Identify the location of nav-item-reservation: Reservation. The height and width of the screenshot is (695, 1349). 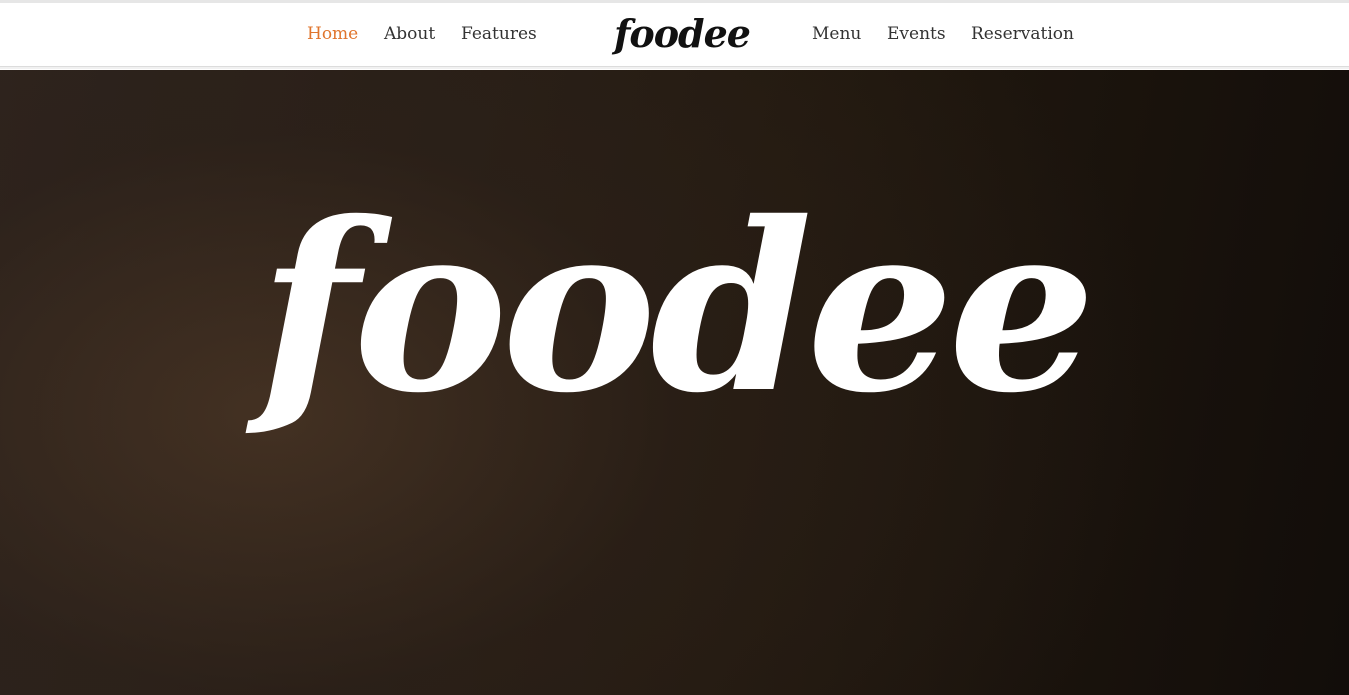
(1022, 34).